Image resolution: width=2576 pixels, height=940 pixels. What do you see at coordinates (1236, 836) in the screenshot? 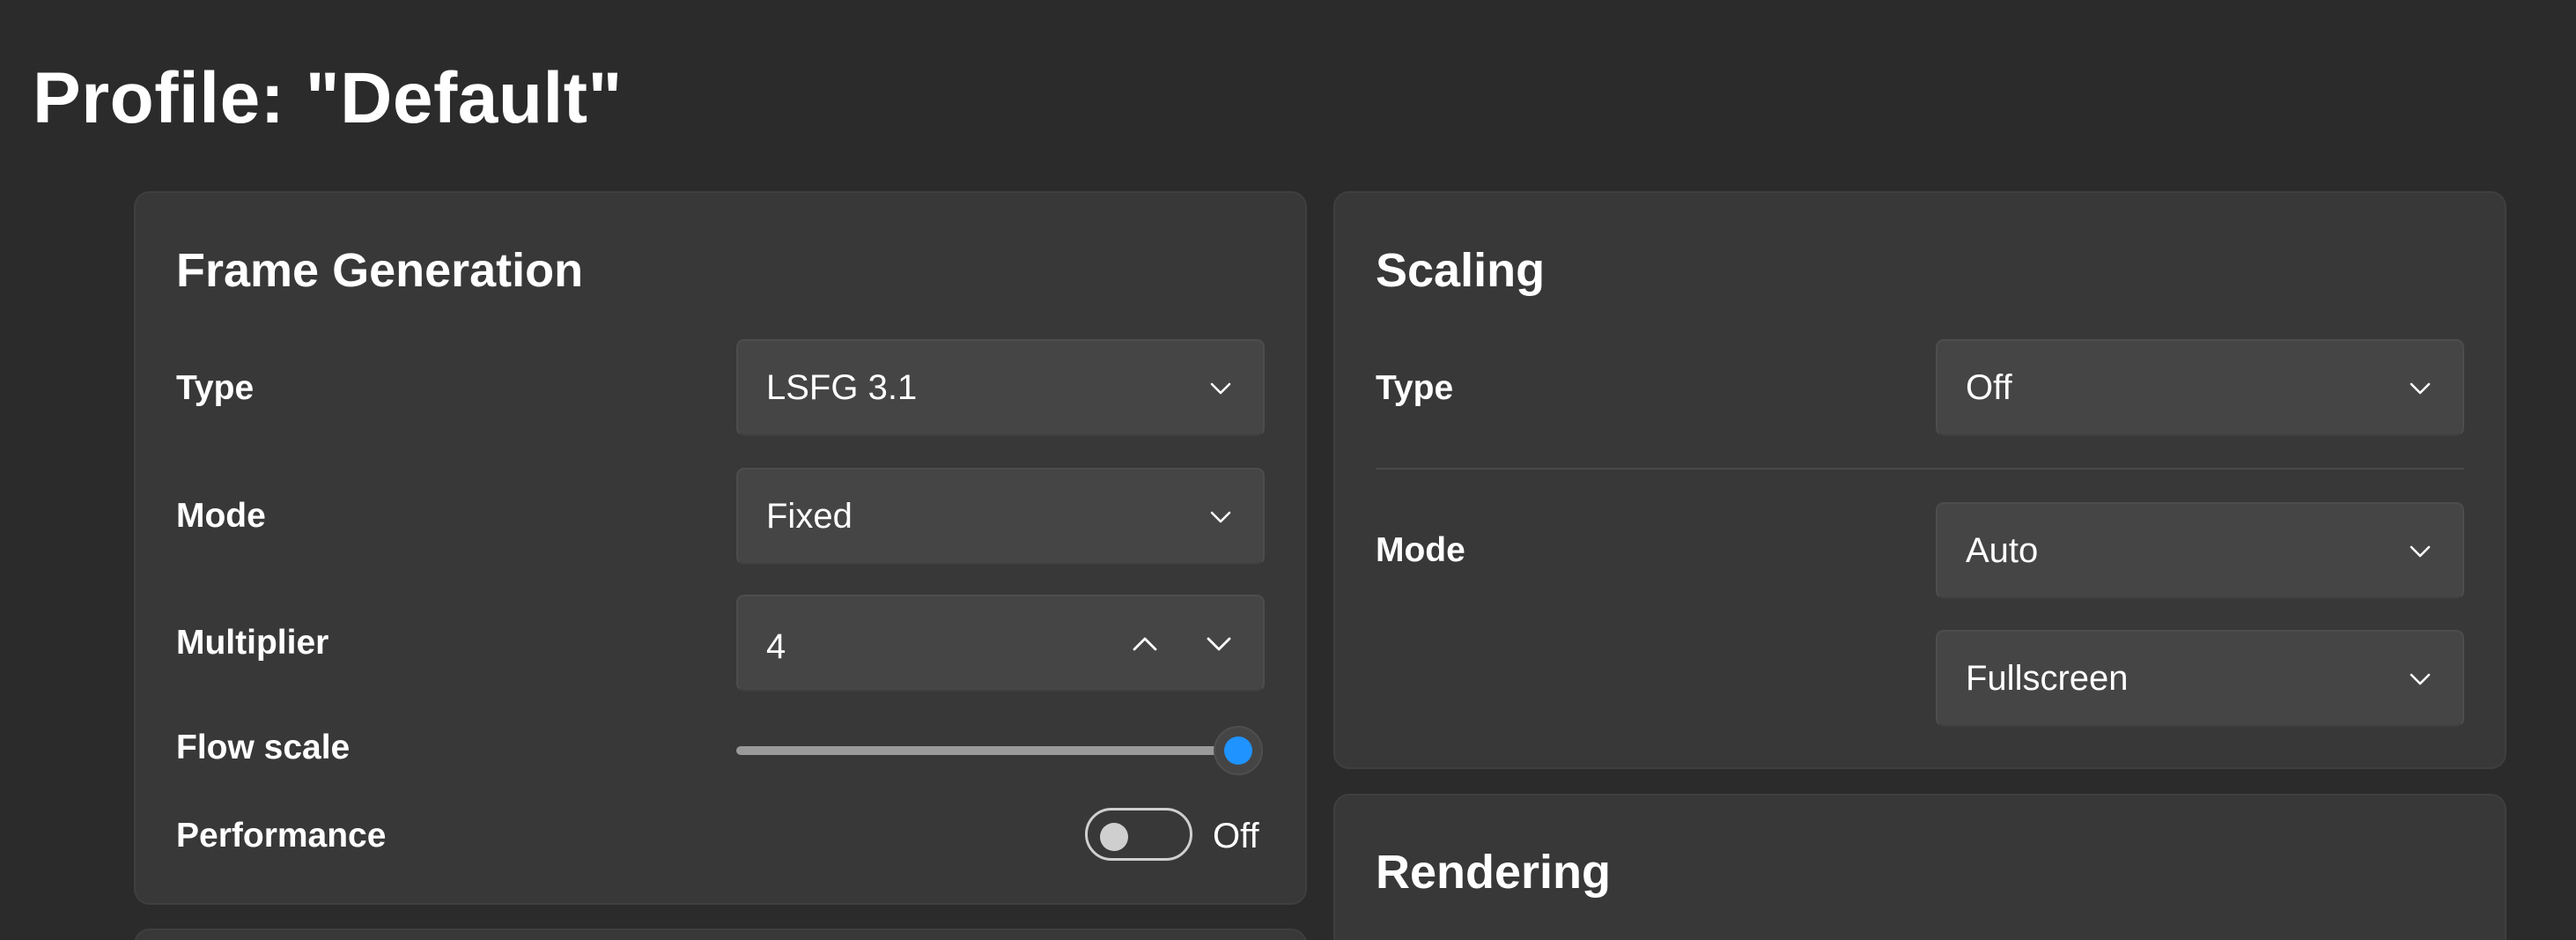
I see `performance-toggle-state: Off` at bounding box center [1236, 836].